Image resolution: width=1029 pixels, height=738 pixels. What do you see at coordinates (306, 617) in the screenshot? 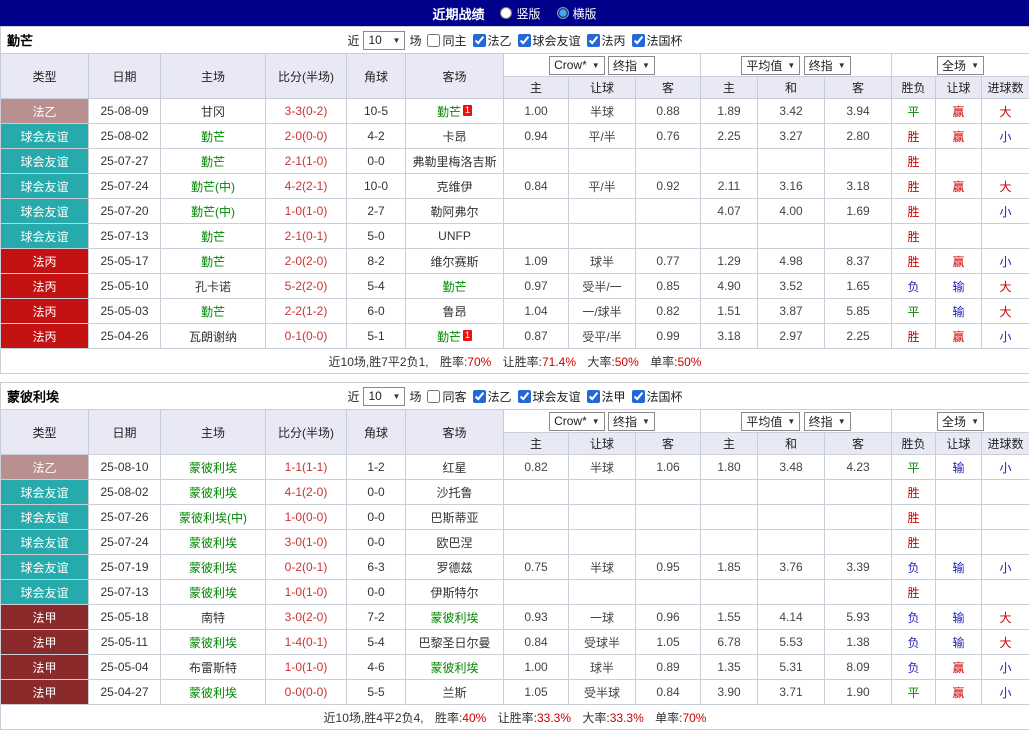
I see `score-cell: 3-0(2-0)` at bounding box center [306, 617].